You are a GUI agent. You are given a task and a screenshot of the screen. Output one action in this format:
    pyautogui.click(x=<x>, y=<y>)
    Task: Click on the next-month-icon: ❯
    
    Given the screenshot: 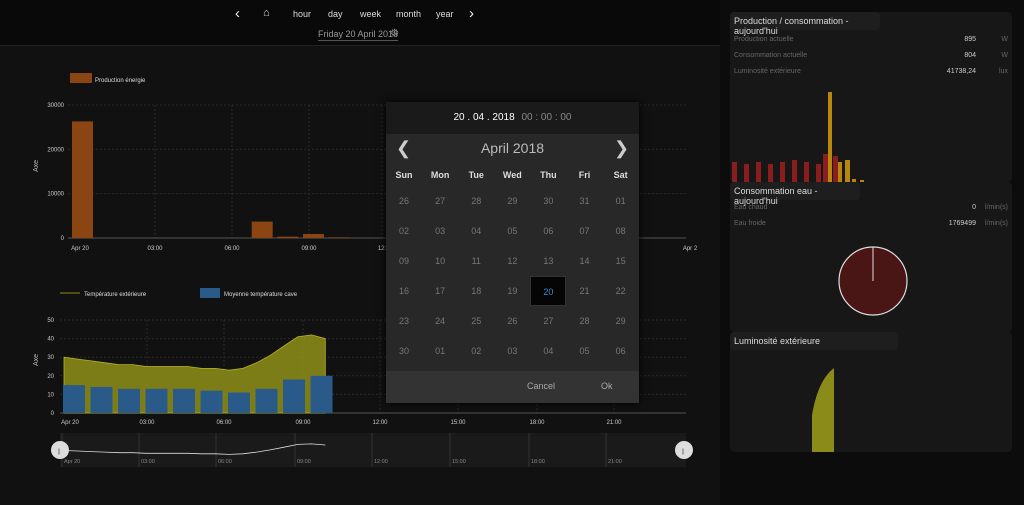 What is the action you would take?
    pyautogui.click(x=621, y=148)
    